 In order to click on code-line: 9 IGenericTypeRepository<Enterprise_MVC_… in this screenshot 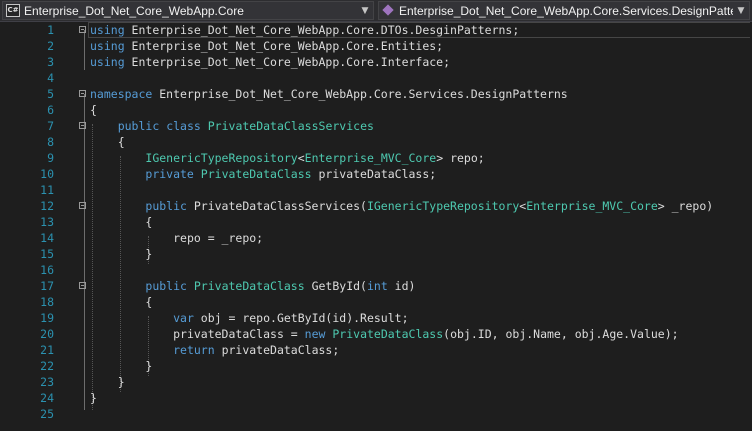, I will do `click(376, 158)`.